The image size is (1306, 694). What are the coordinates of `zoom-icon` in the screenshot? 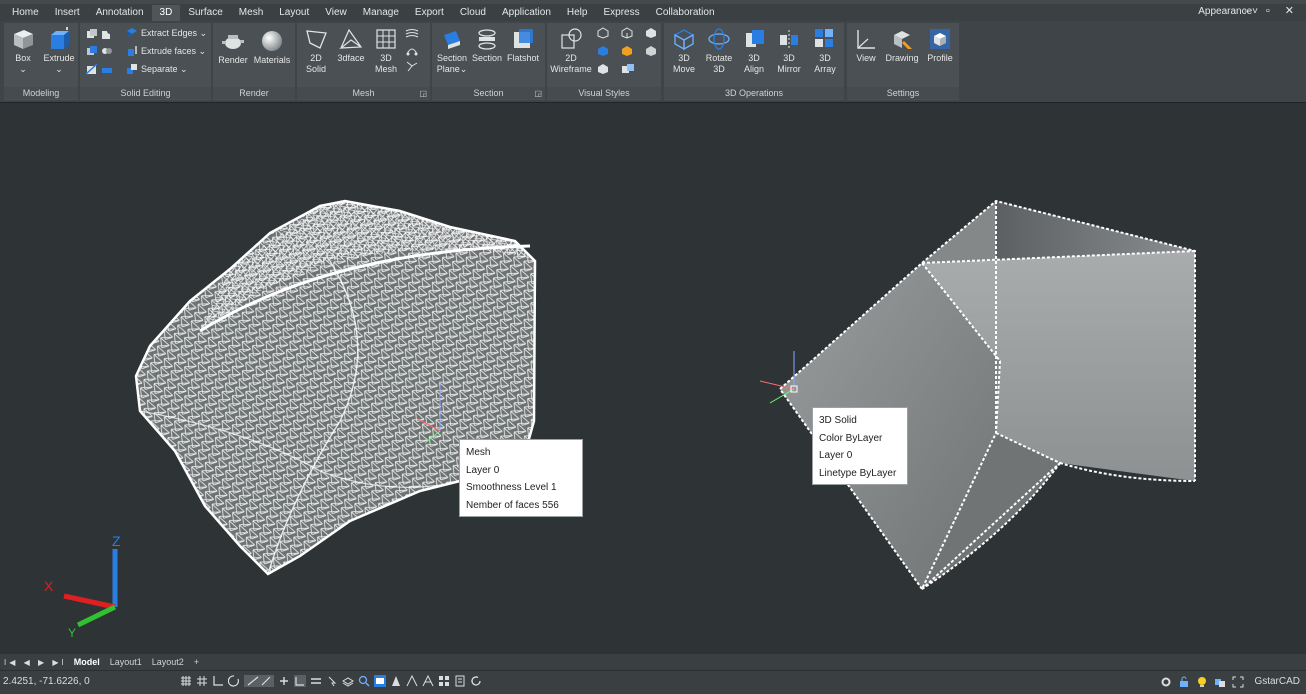 It's located at (364, 681).